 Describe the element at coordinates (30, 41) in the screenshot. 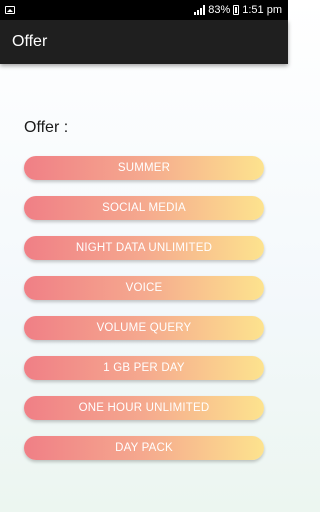

I see `page-title: Offer` at that location.